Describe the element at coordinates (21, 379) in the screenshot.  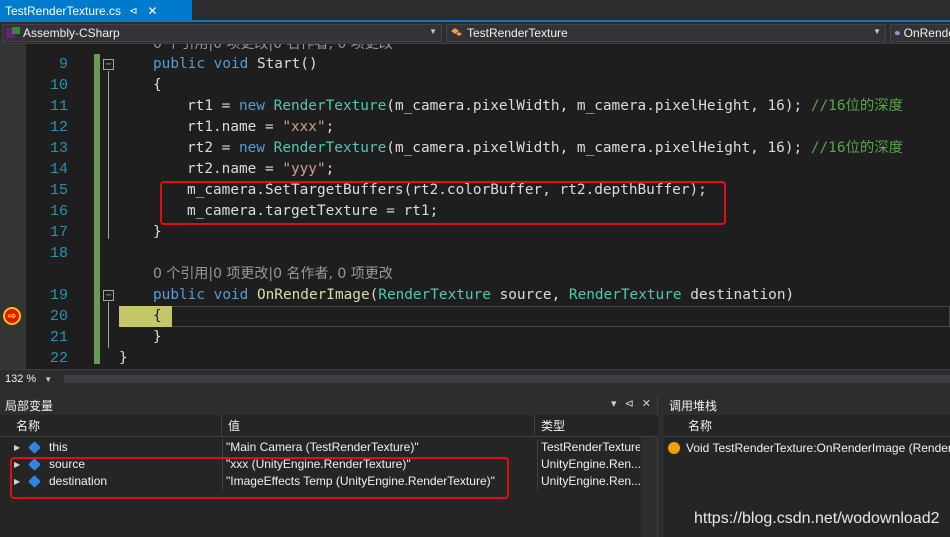
I see `zoom-level: 132 %` at that location.